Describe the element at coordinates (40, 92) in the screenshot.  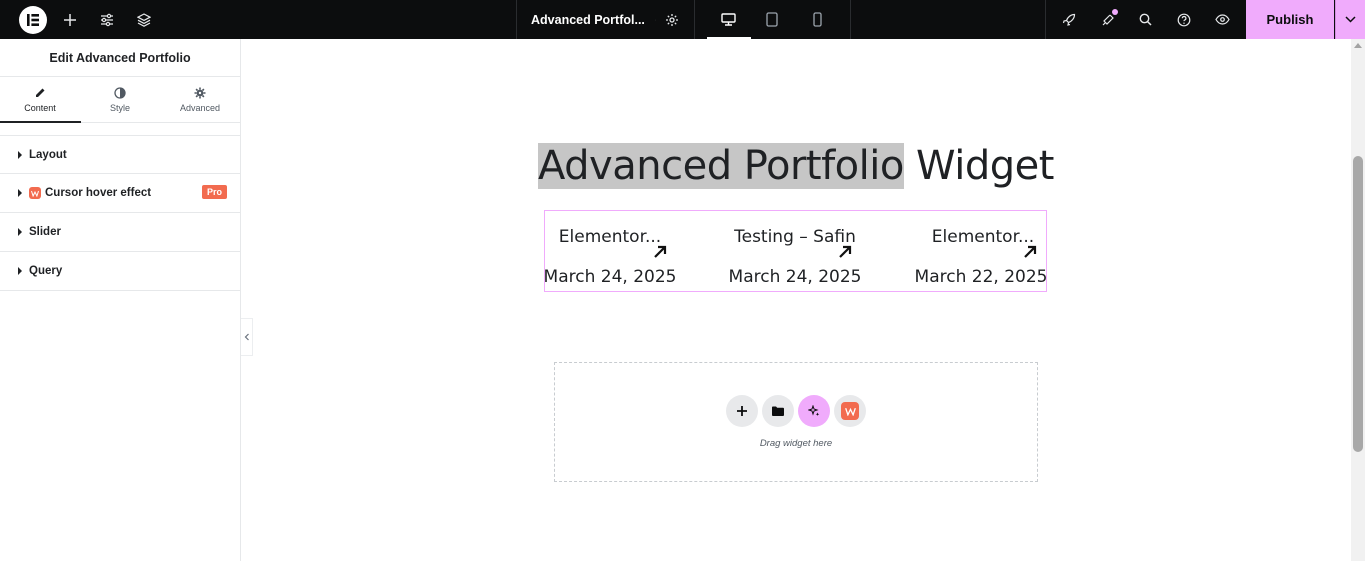
I see `pencil-icon` at that location.